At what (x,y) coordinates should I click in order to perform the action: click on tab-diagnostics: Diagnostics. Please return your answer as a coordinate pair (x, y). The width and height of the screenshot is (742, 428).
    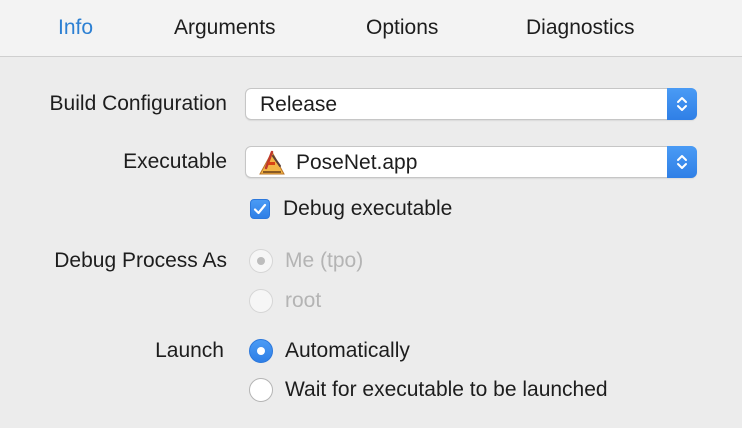
    Looking at the image, I should click on (580, 28).